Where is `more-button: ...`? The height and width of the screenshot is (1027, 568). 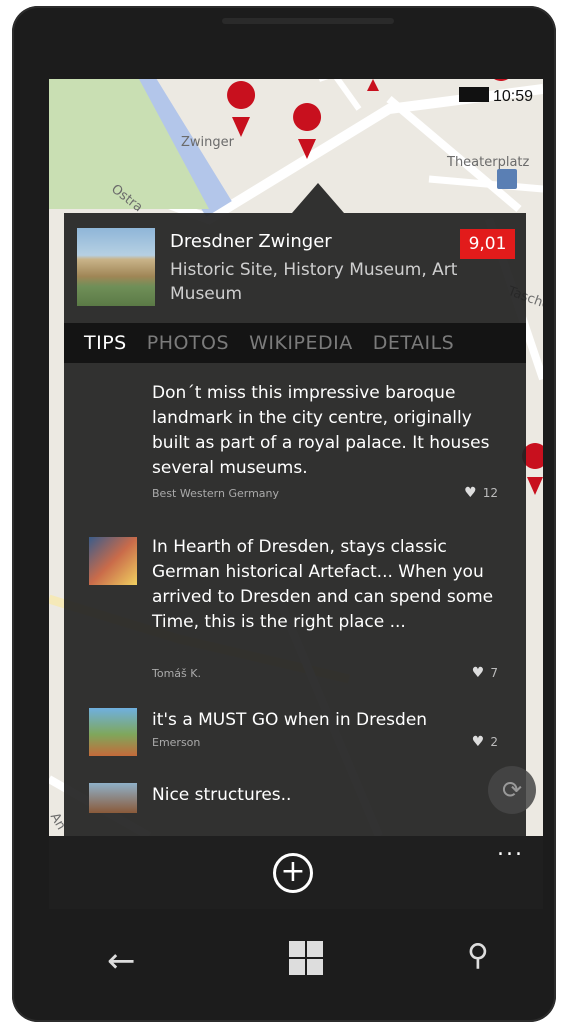
more-button: ... is located at coordinates (510, 848).